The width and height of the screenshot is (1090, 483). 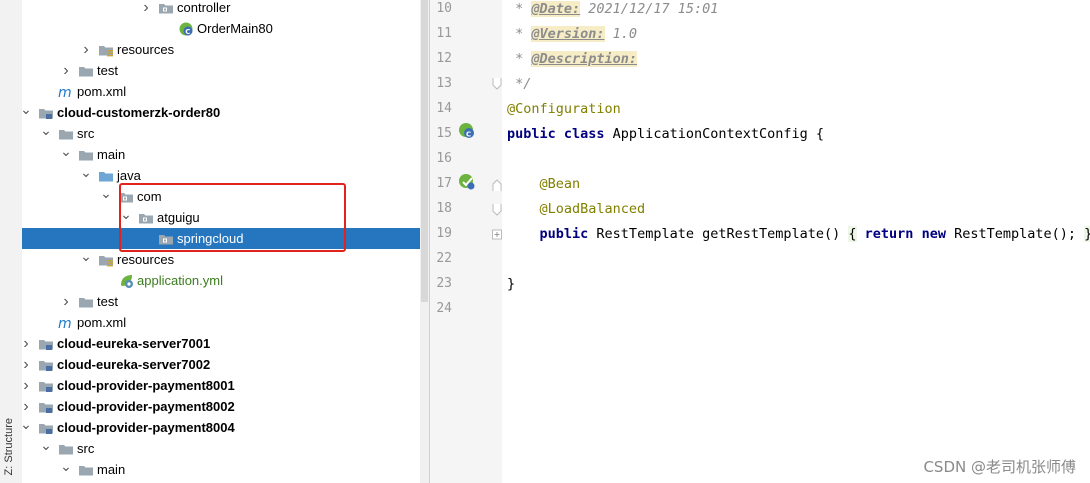 I want to click on code-line: public class ApplicationContextConfig {, so click(x=665, y=137).